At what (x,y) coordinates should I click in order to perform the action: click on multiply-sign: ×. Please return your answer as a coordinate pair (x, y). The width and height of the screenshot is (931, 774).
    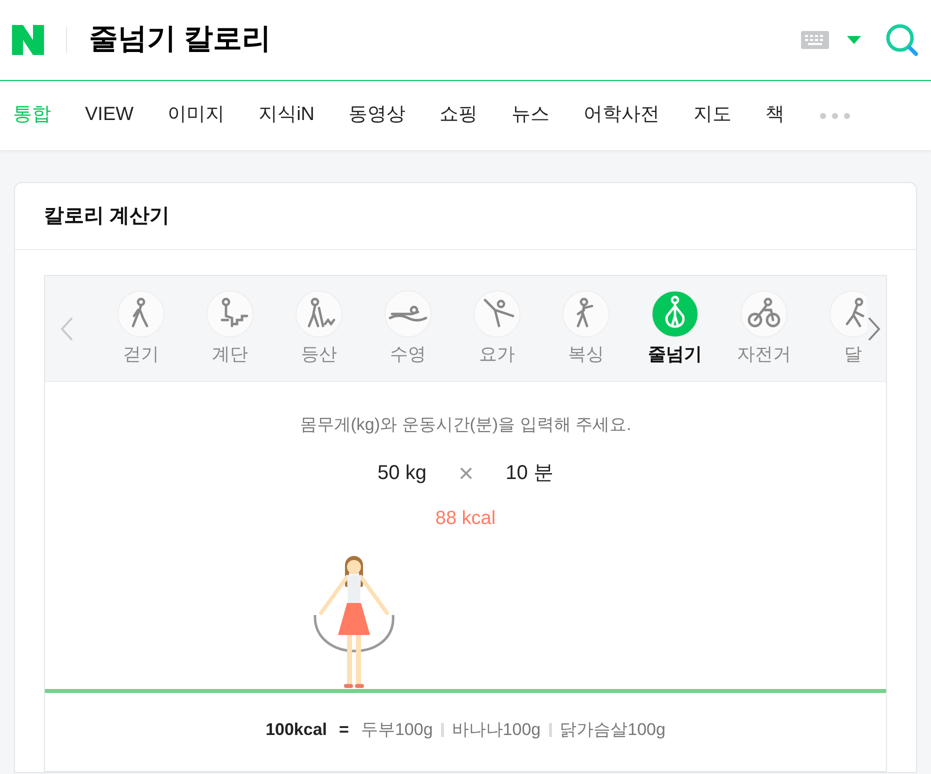
    Looking at the image, I should click on (466, 473).